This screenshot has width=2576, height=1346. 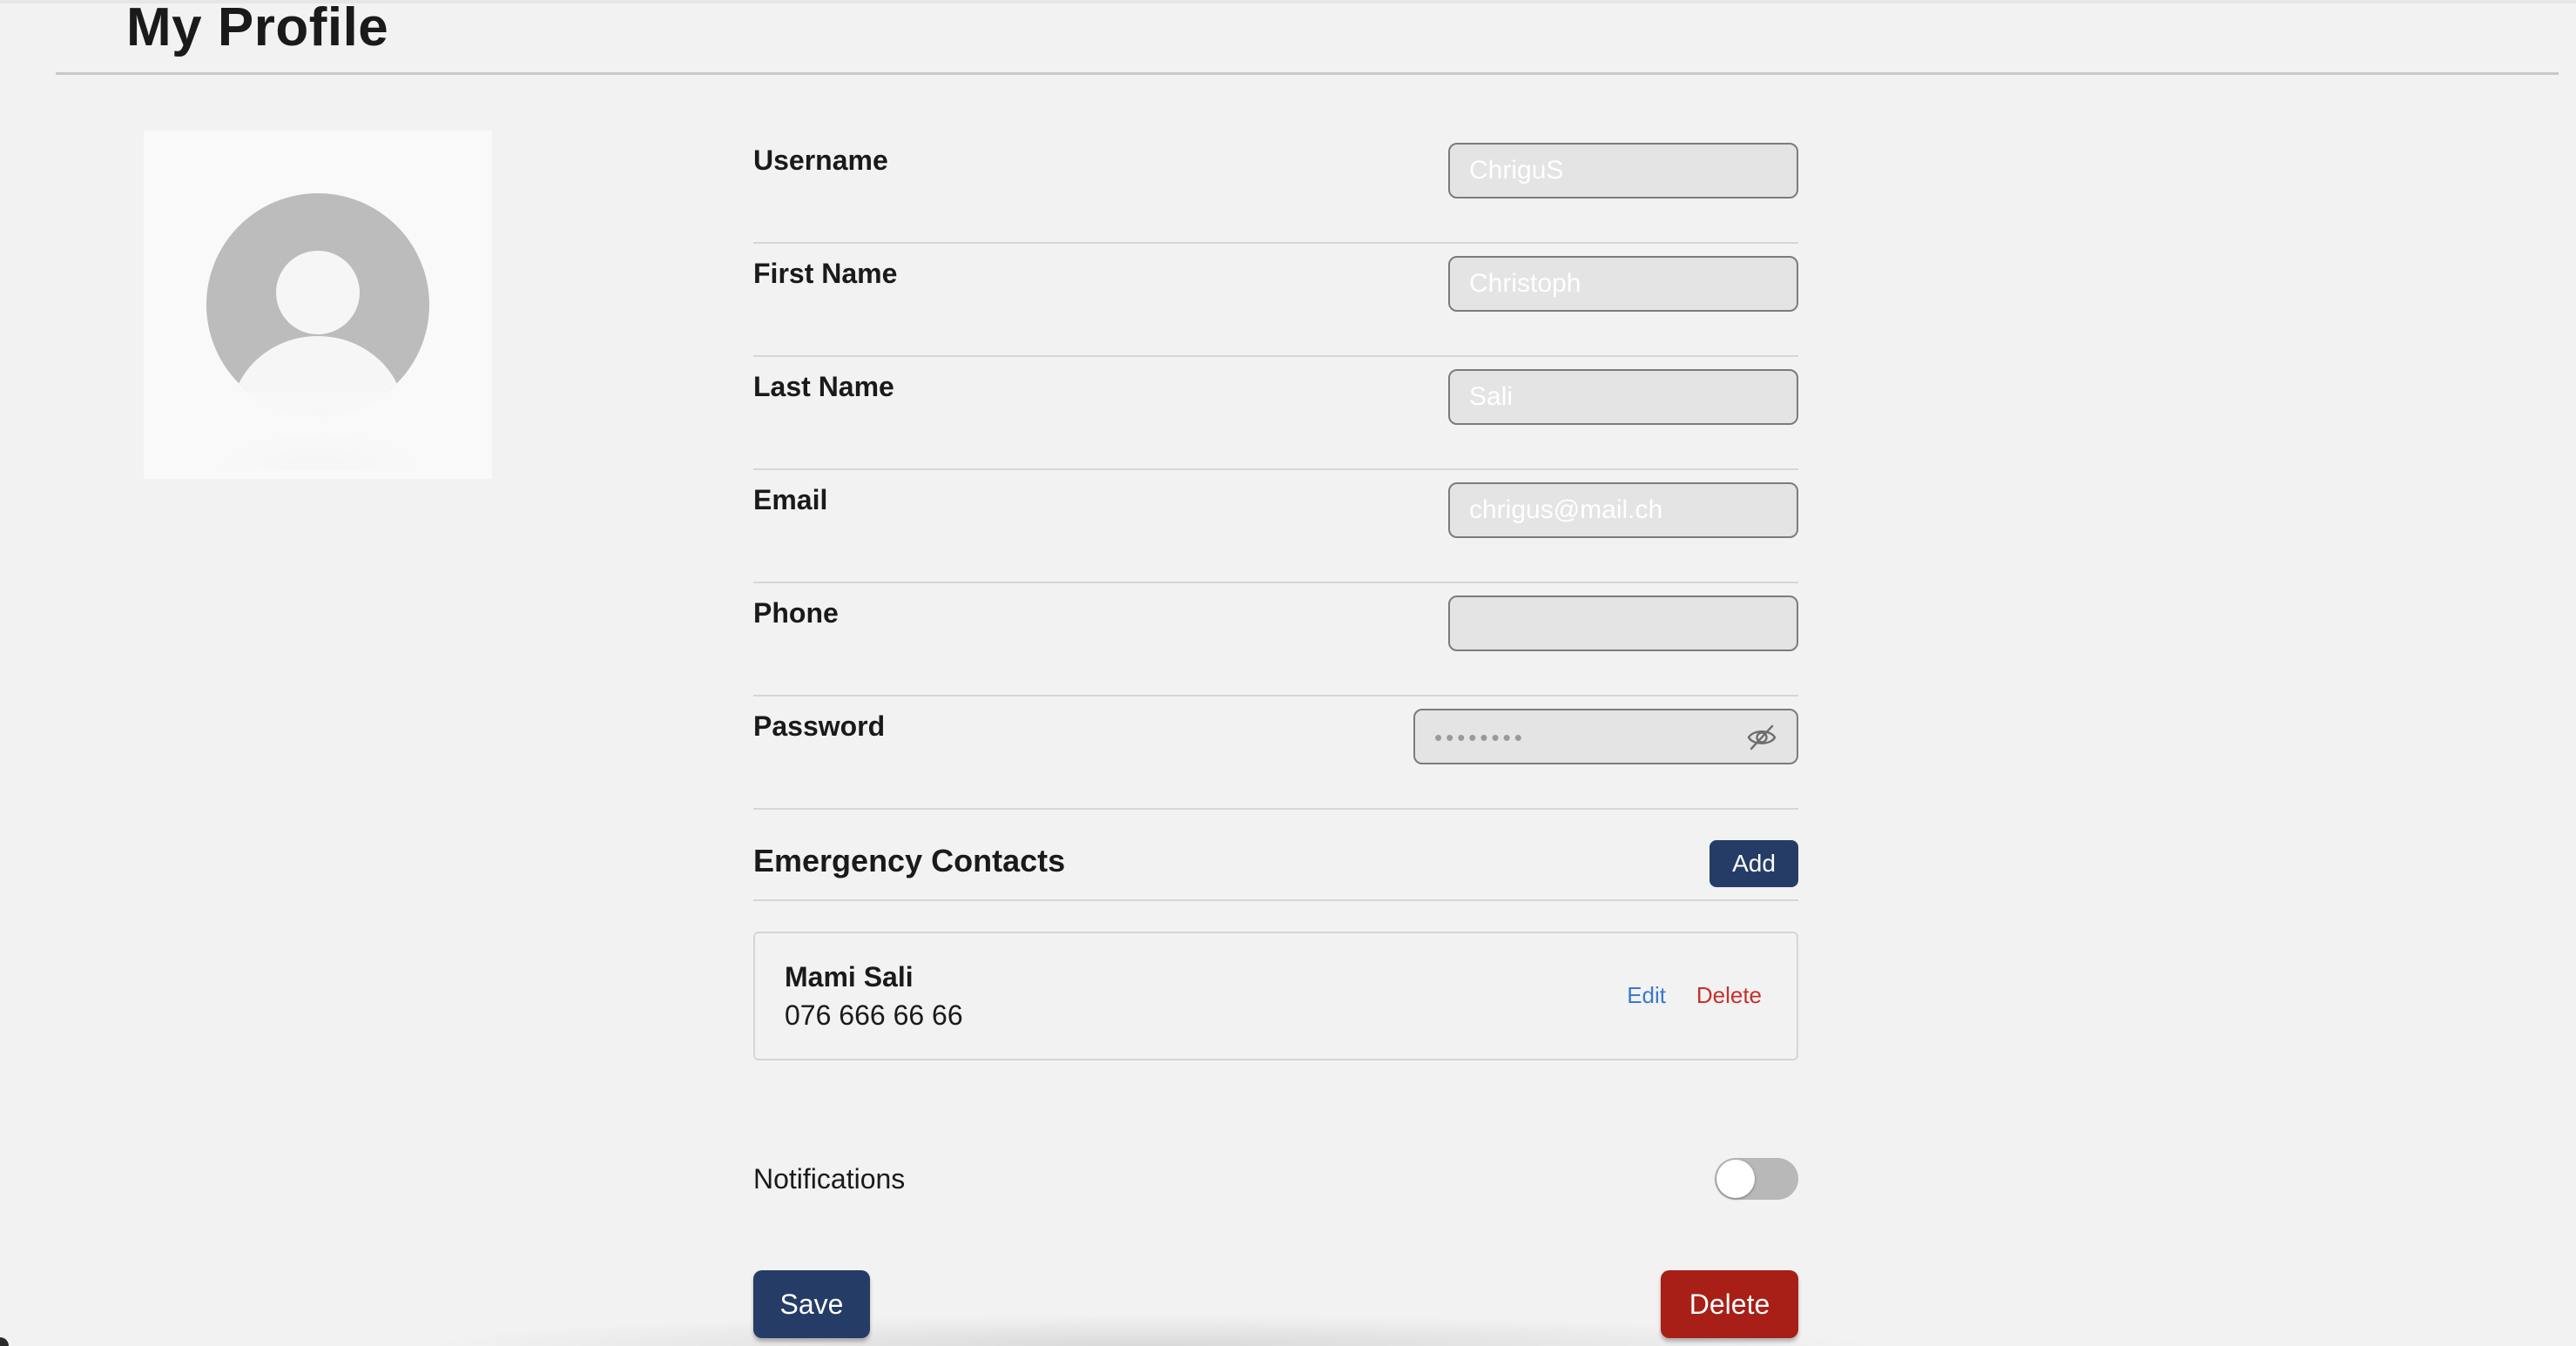 I want to click on contact-card: Mami Sali 076 666 66 66 Edit Delete, so click(x=1275, y=996).